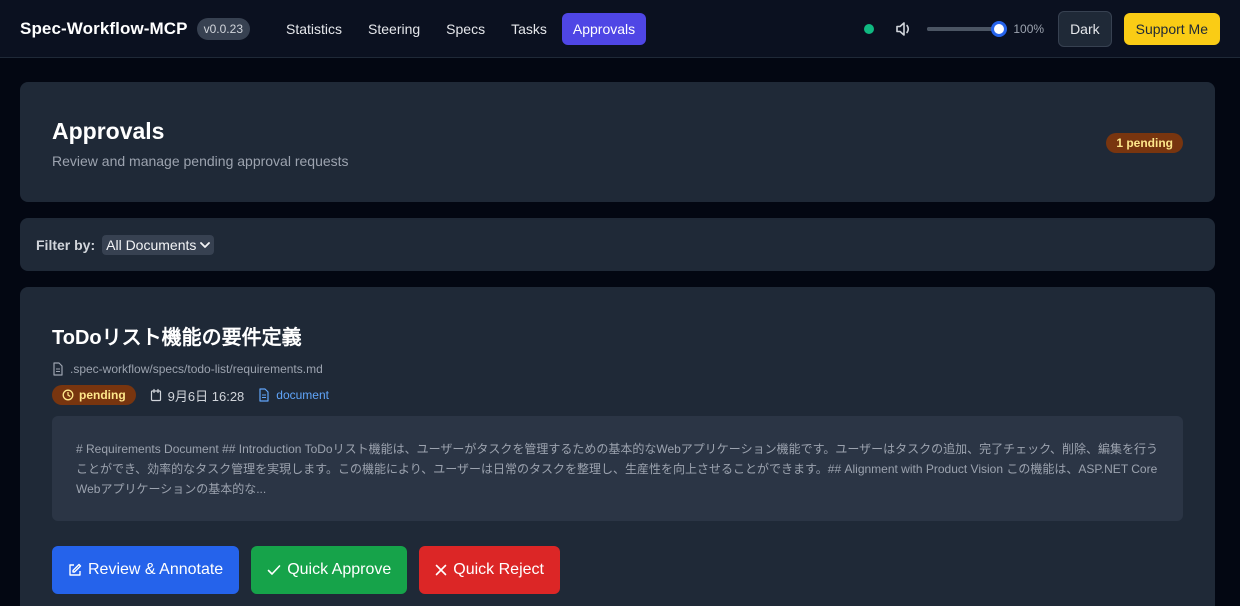  What do you see at coordinates (604, 28) in the screenshot?
I see `nav-approvals: Approvals` at bounding box center [604, 28].